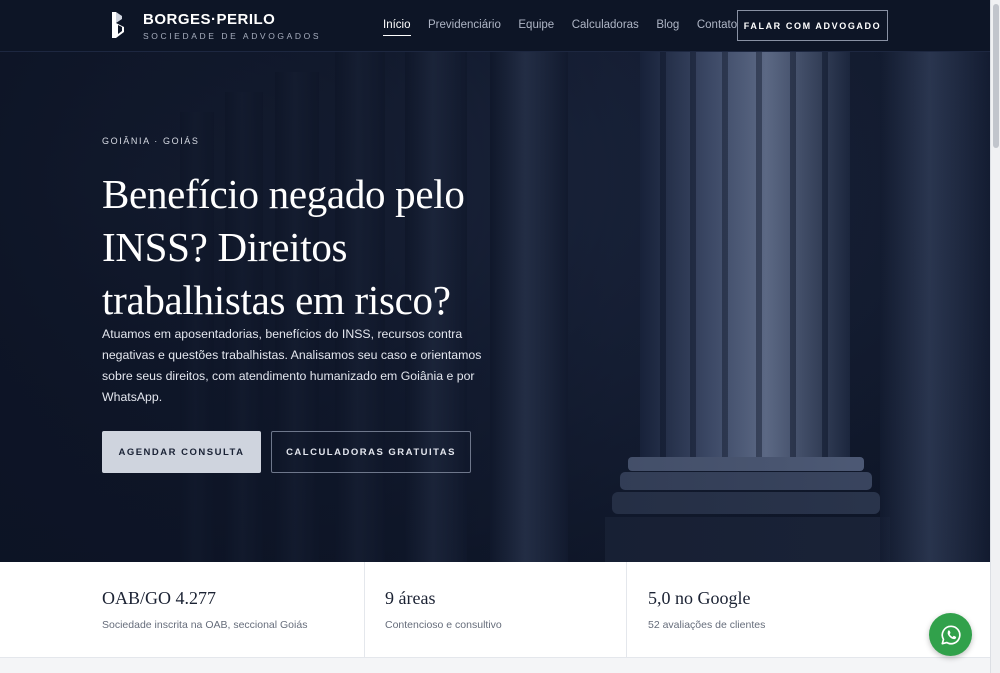  What do you see at coordinates (232, 36) in the screenshot?
I see `brand-subtitle: SOCIEDADE DE ADVOGADOS` at bounding box center [232, 36].